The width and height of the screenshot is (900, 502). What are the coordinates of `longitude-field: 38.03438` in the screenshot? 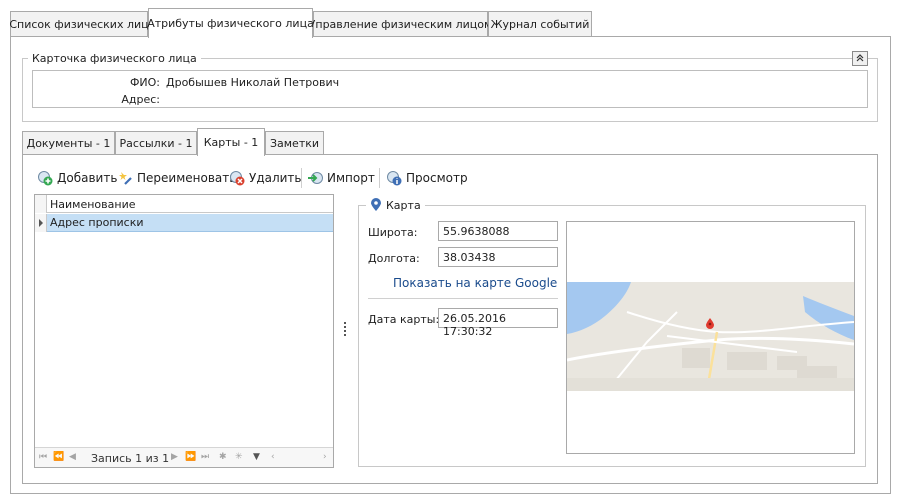 It's located at (498, 257).